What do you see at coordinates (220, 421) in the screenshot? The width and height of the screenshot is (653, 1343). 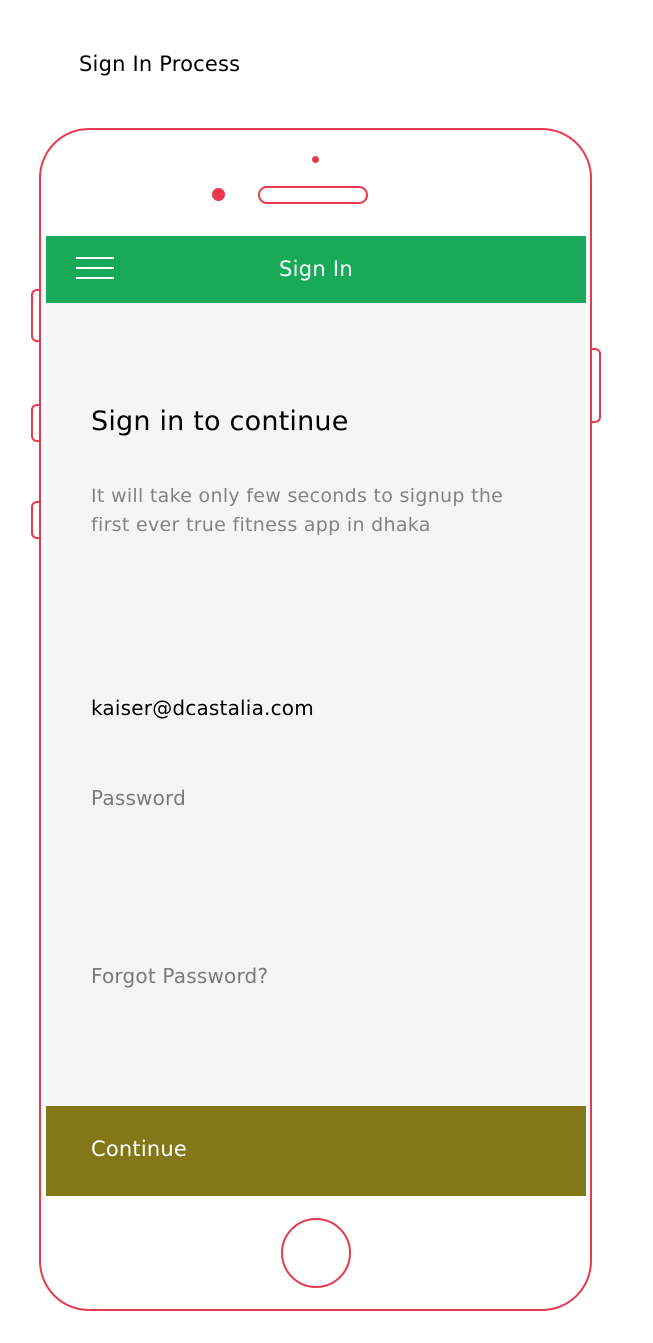 I see `sign-in-heading: Sign in to continue` at bounding box center [220, 421].